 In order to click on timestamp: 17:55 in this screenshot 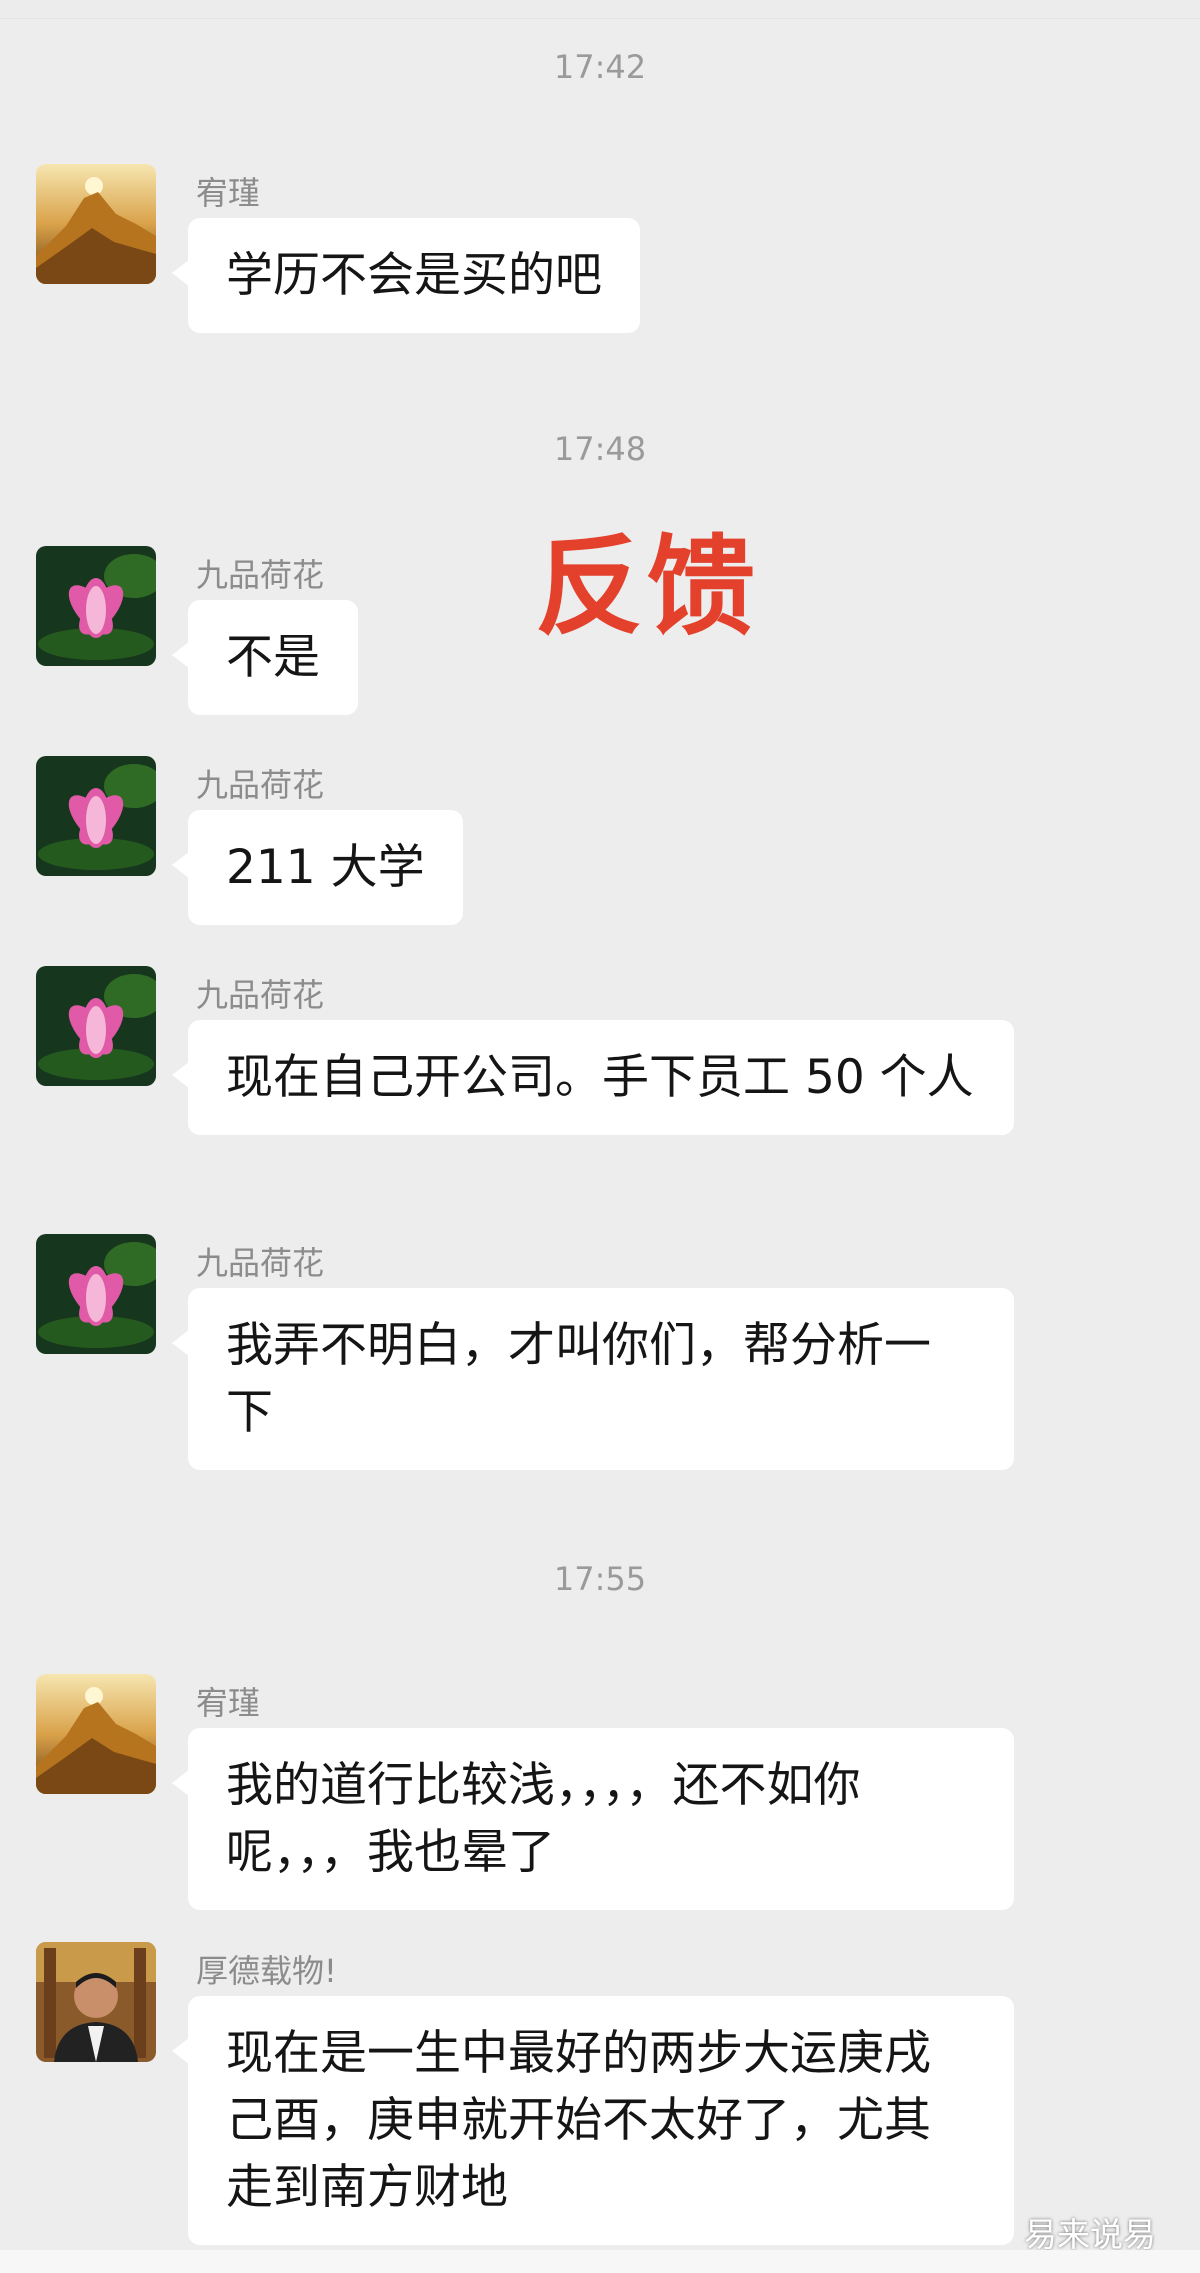, I will do `click(600, 1579)`.